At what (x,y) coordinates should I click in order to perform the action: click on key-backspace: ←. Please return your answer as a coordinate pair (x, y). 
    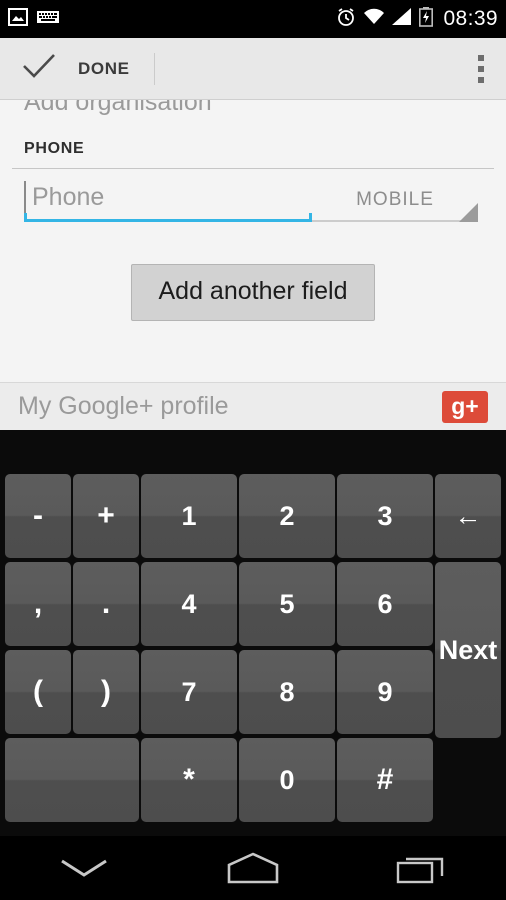
    Looking at the image, I should click on (468, 516).